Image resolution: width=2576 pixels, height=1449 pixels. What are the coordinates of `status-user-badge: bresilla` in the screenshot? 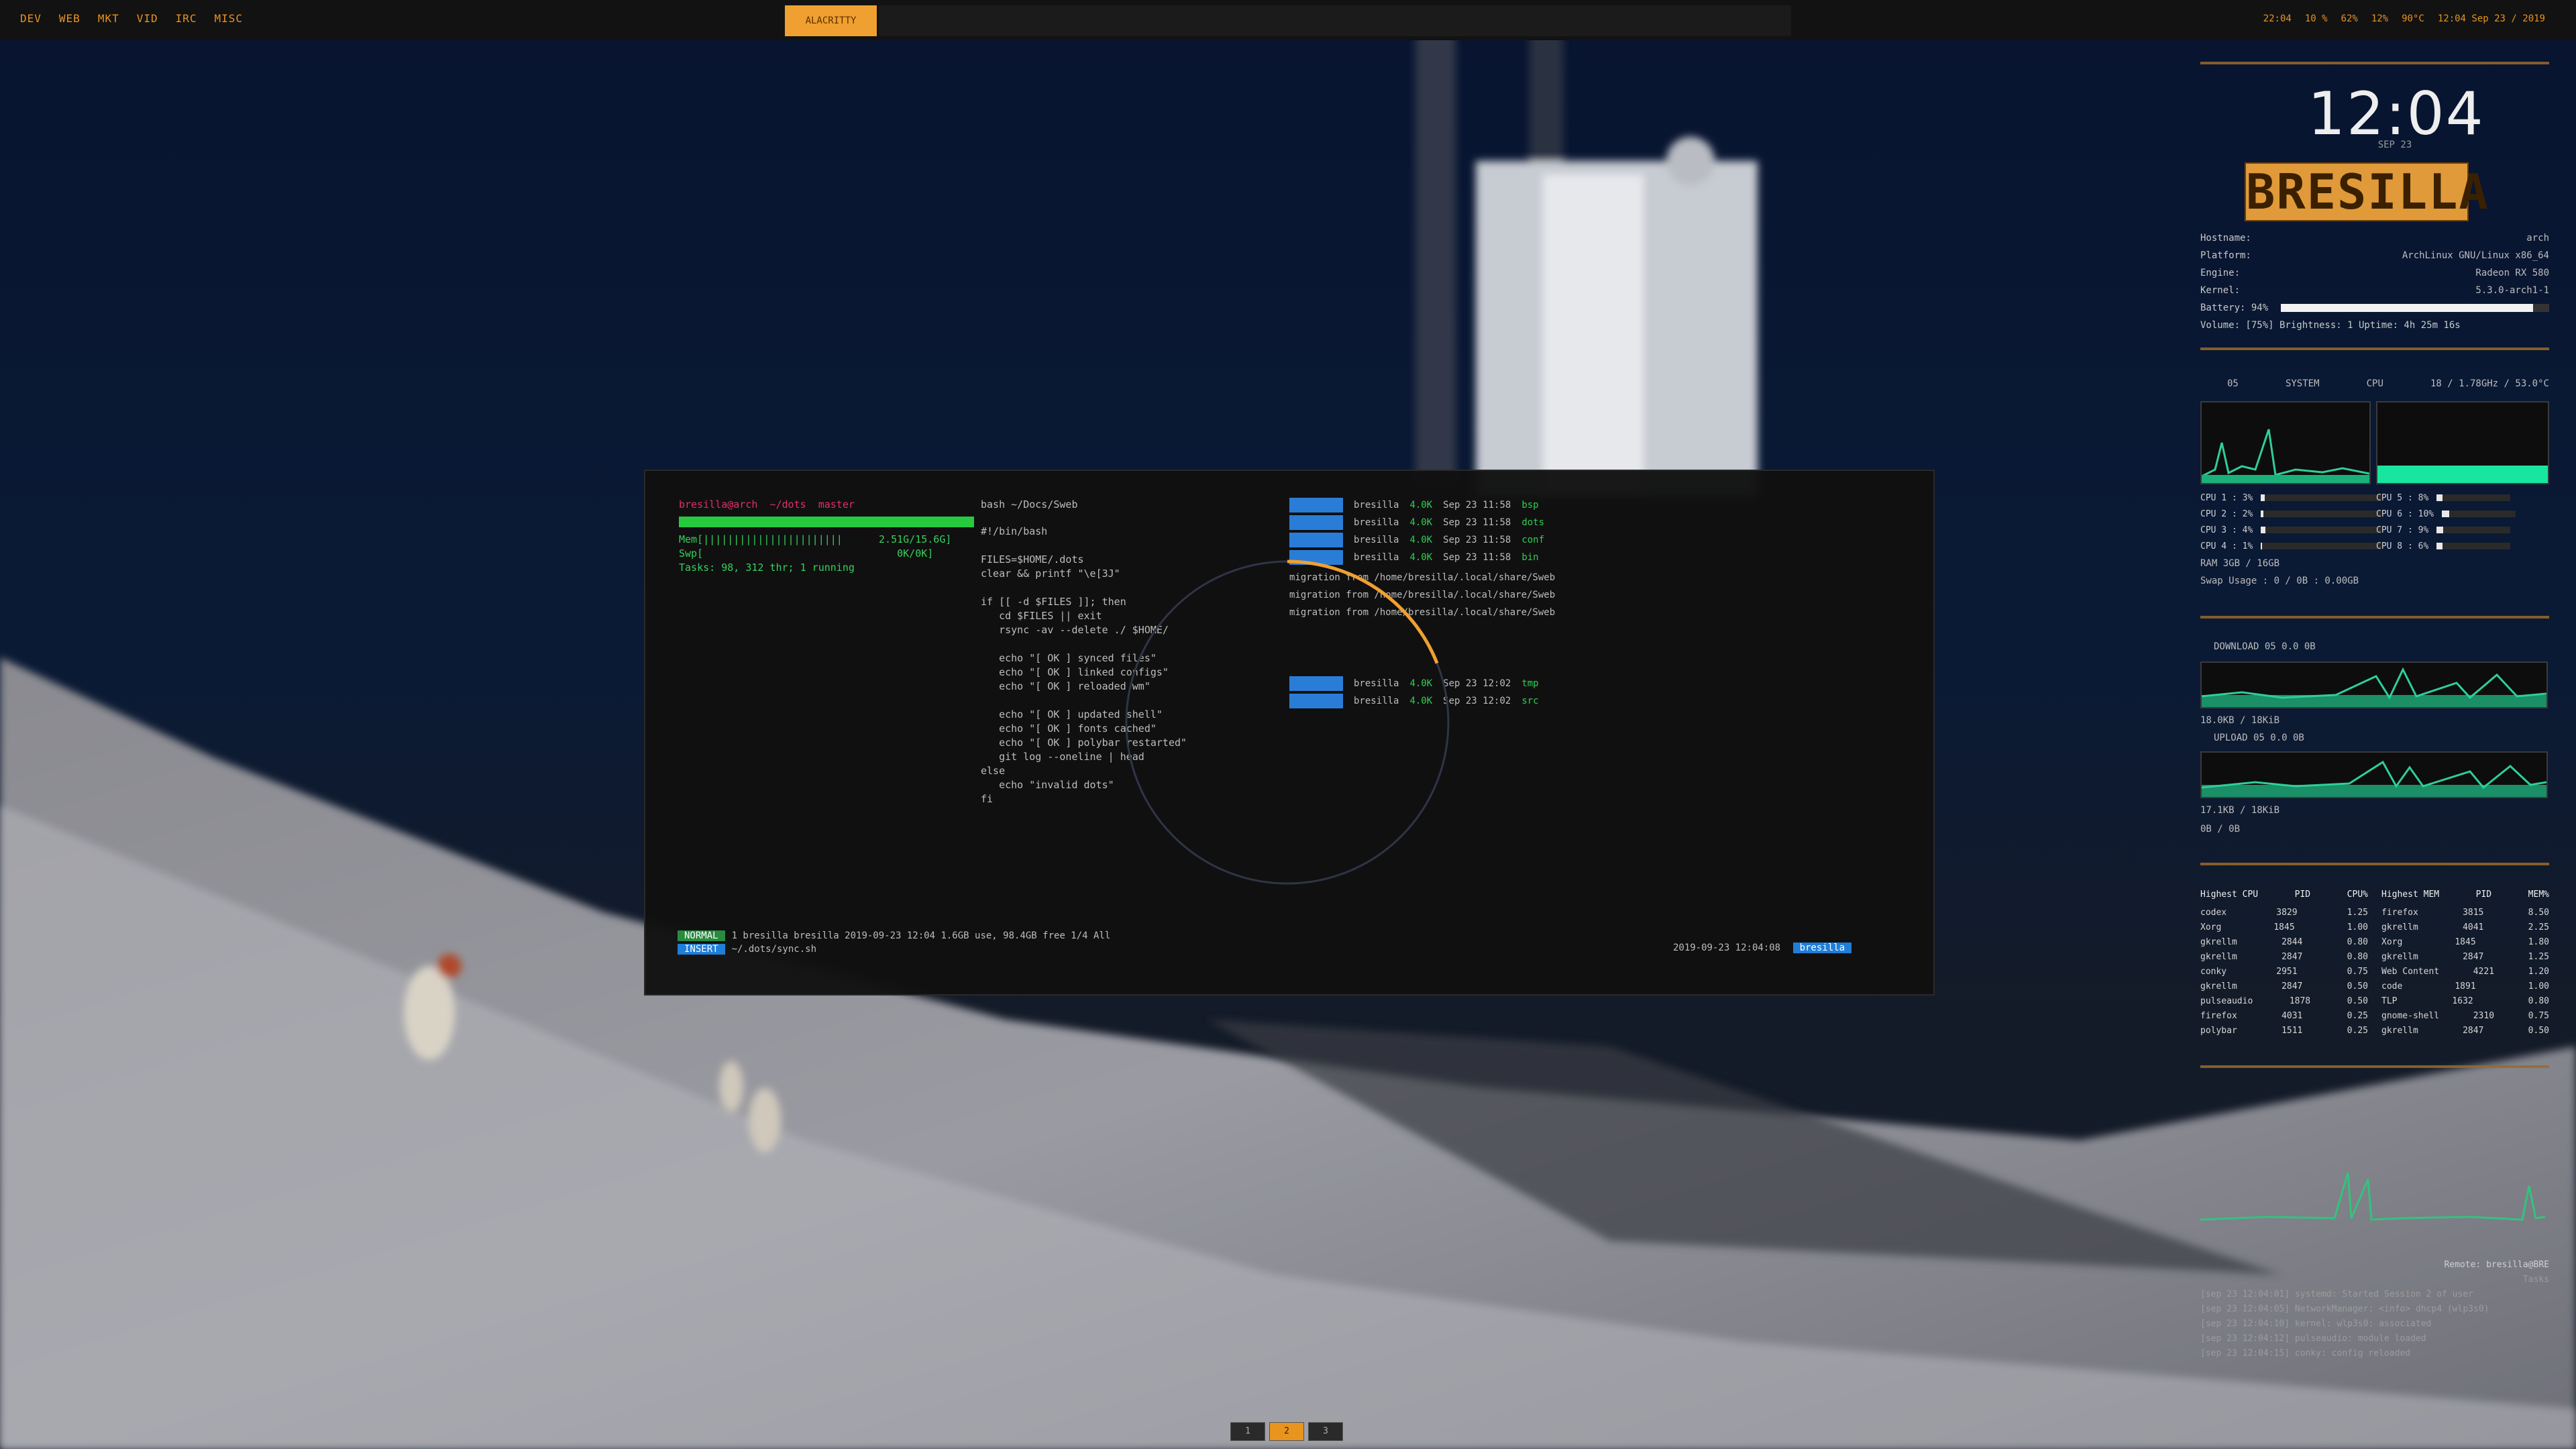 It's located at (1821, 948).